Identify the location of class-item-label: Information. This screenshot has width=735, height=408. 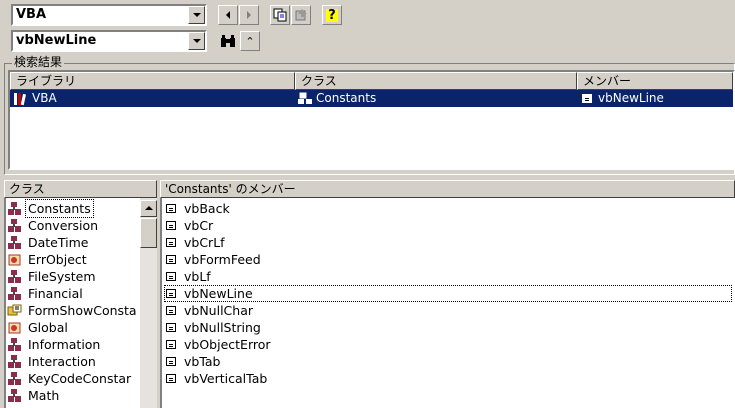
(64, 344).